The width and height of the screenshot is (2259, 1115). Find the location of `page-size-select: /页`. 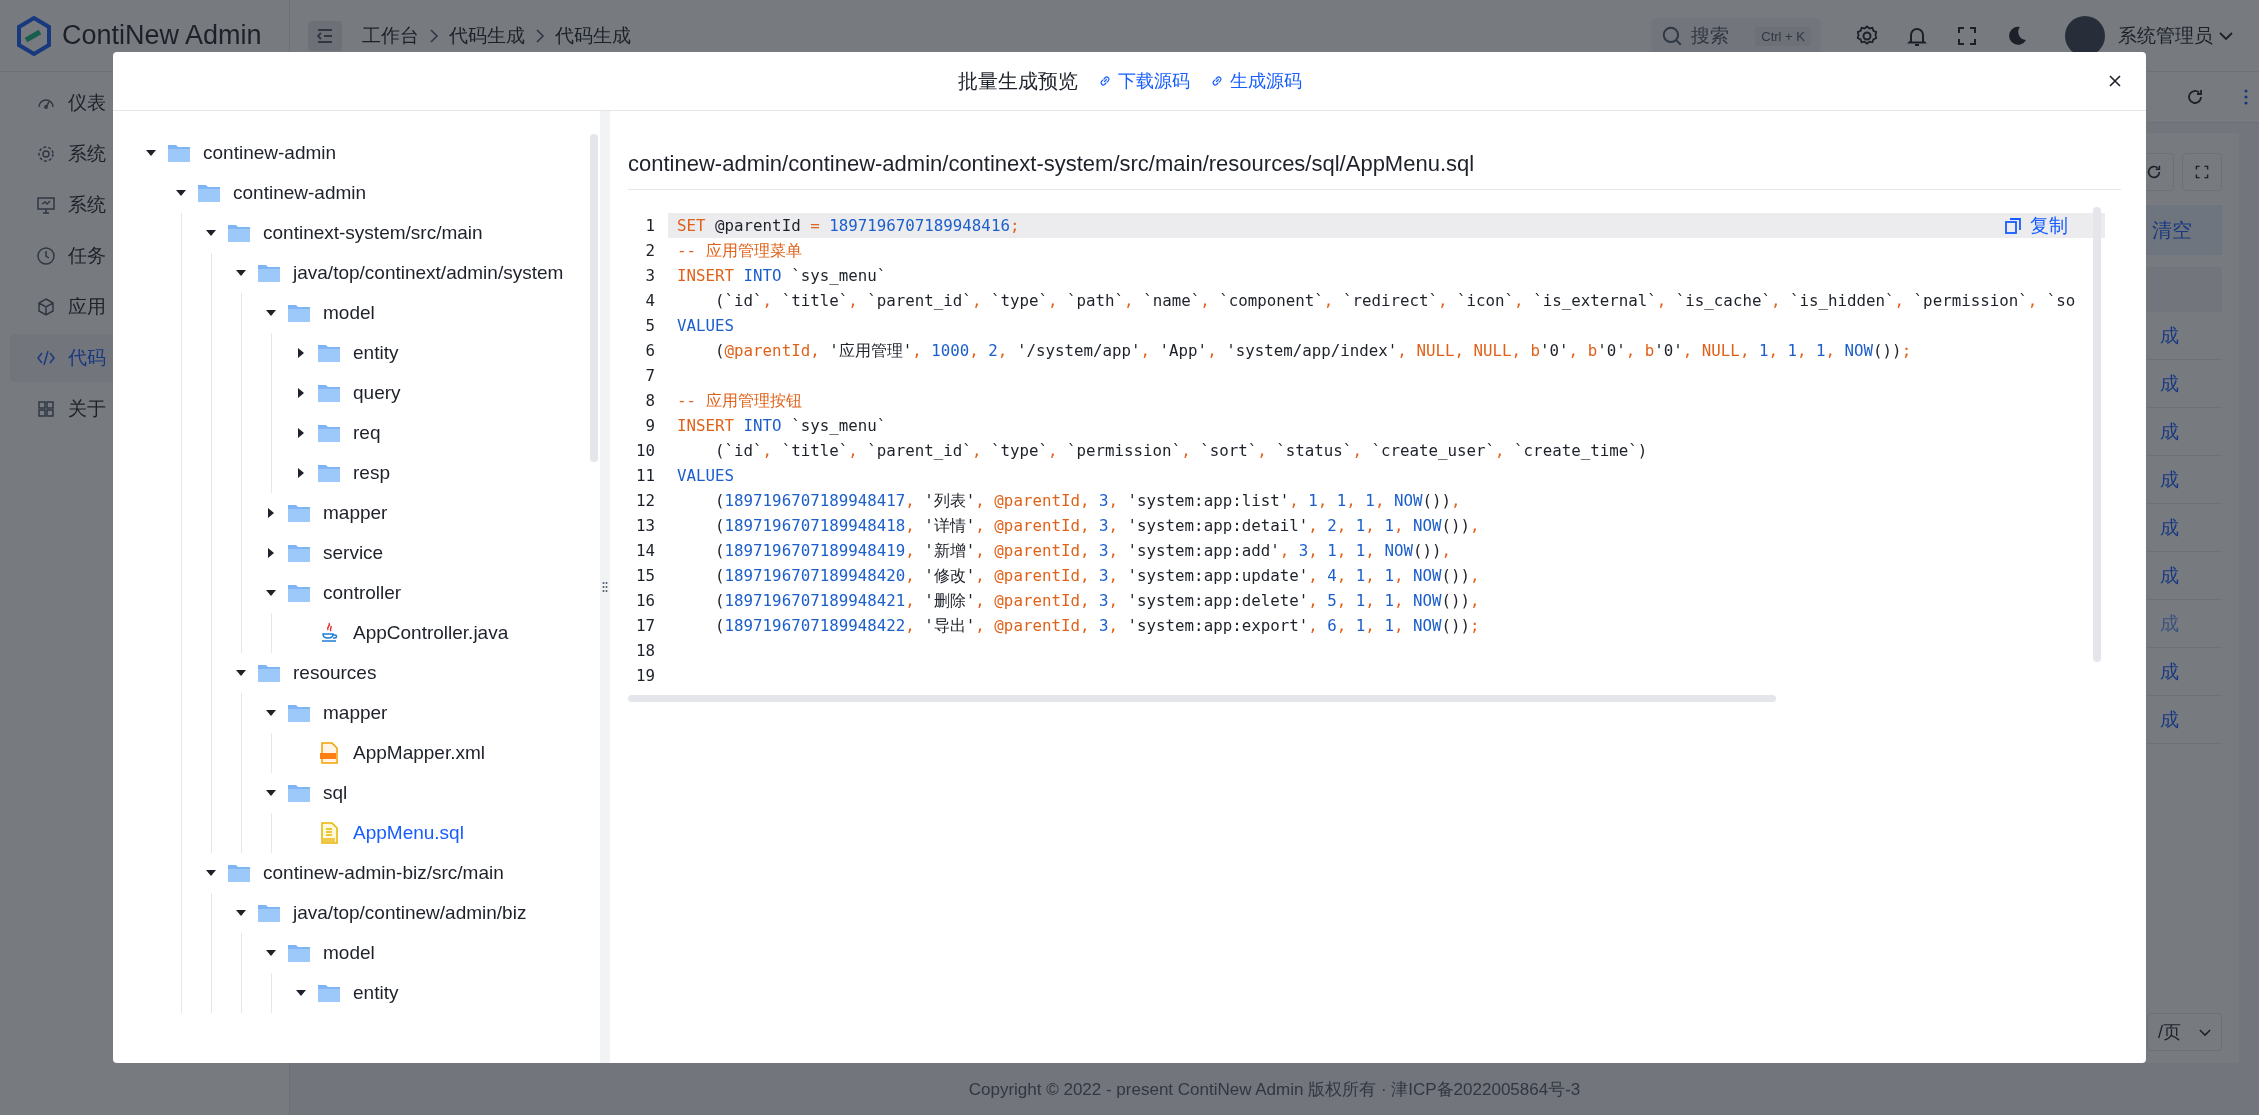

page-size-select: /页 is located at coordinates (2184, 1032).